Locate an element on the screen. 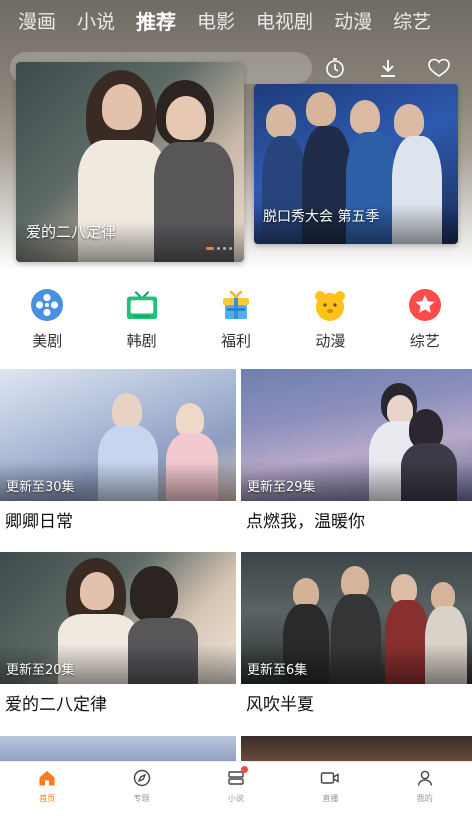 The image size is (472, 819). nav-label: 首页 is located at coordinates (47, 798).